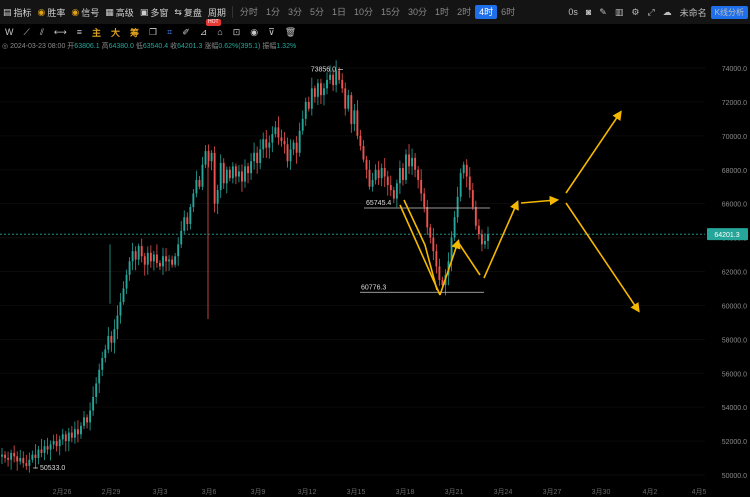  I want to click on camera-icon: ◙, so click(588, 12).